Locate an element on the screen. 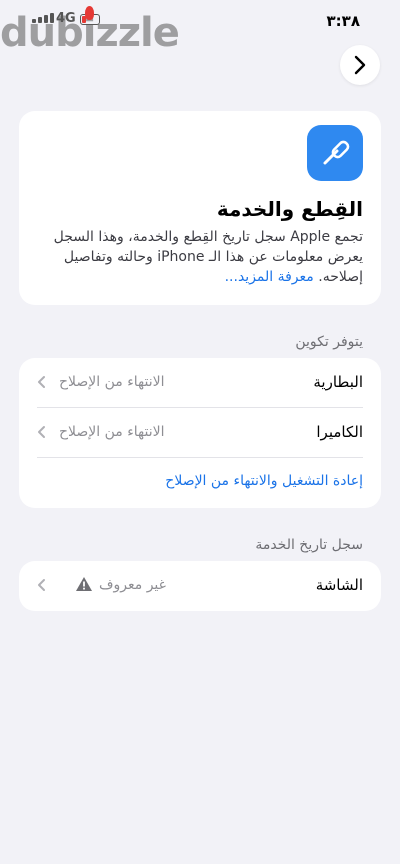  status-time: ٣:٣٨ is located at coordinates (343, 21).